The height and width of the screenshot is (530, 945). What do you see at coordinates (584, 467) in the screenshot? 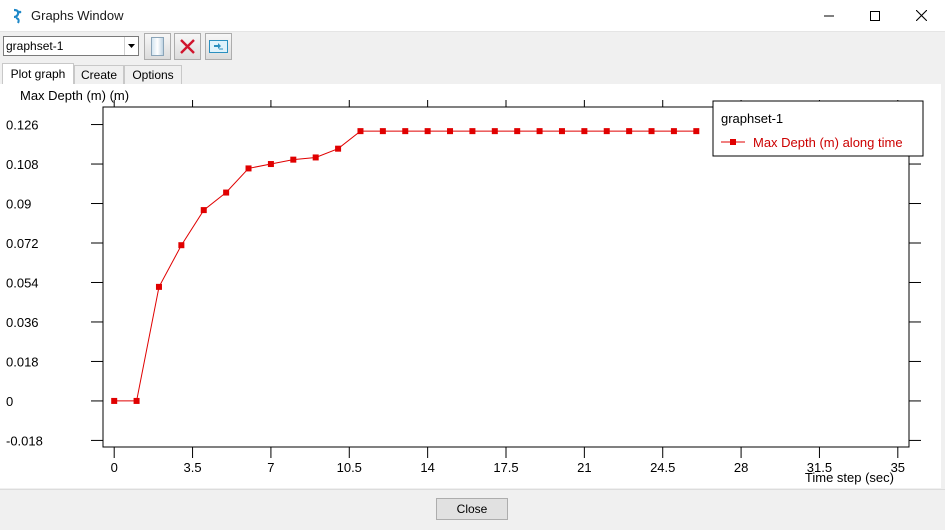
I see `x-tick-label: 21` at bounding box center [584, 467].